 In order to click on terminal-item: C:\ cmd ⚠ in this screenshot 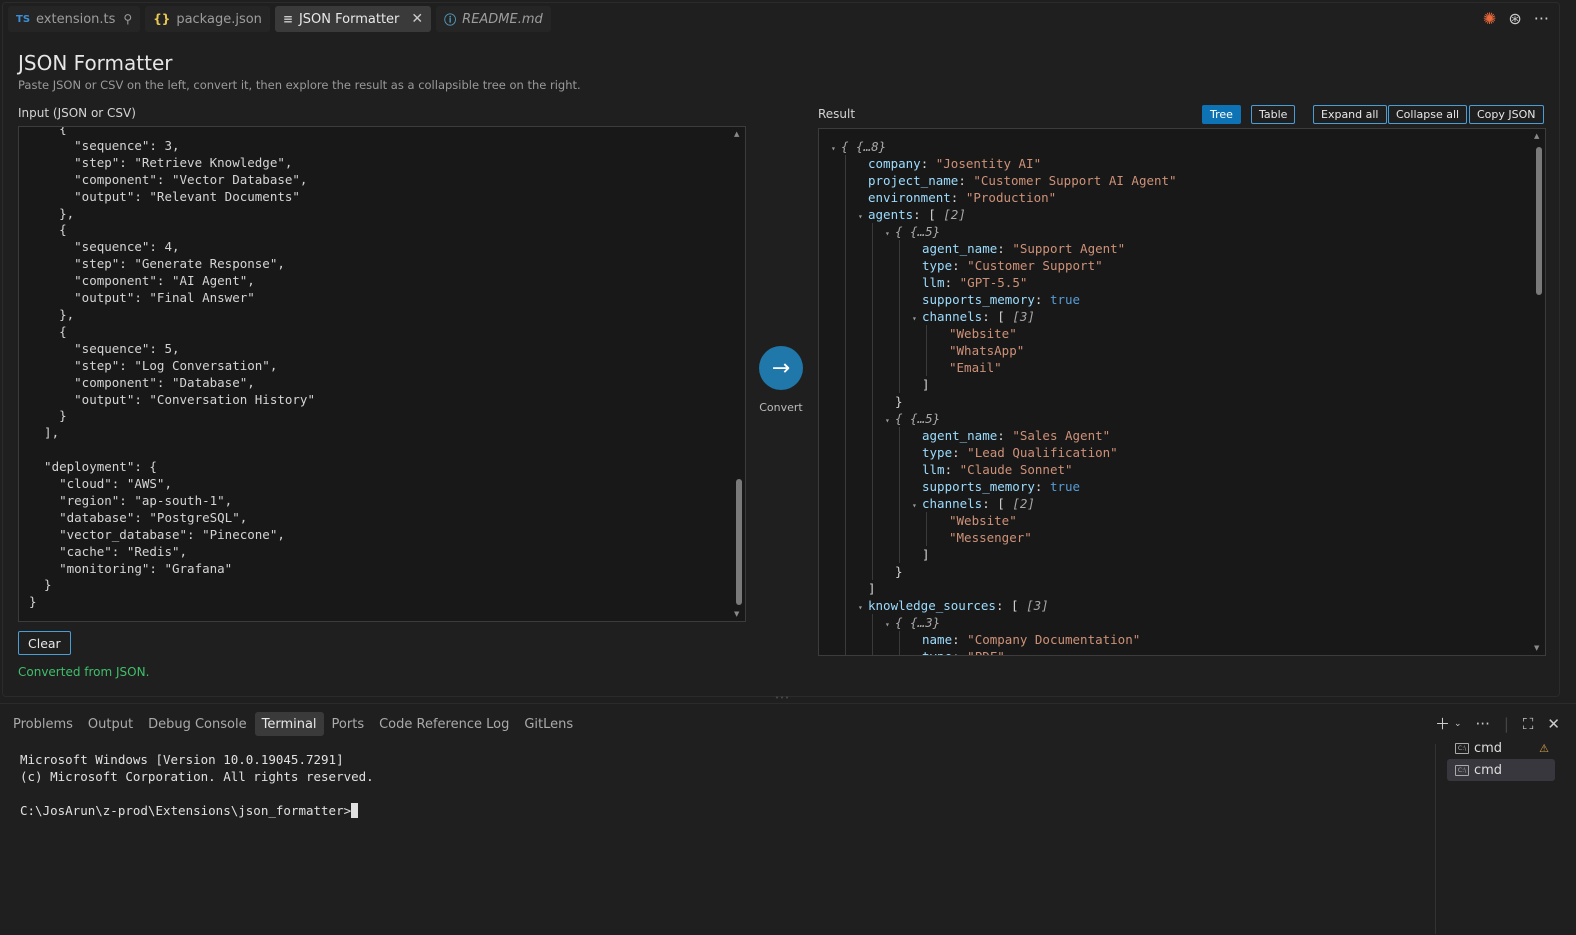, I will do `click(1501, 748)`.